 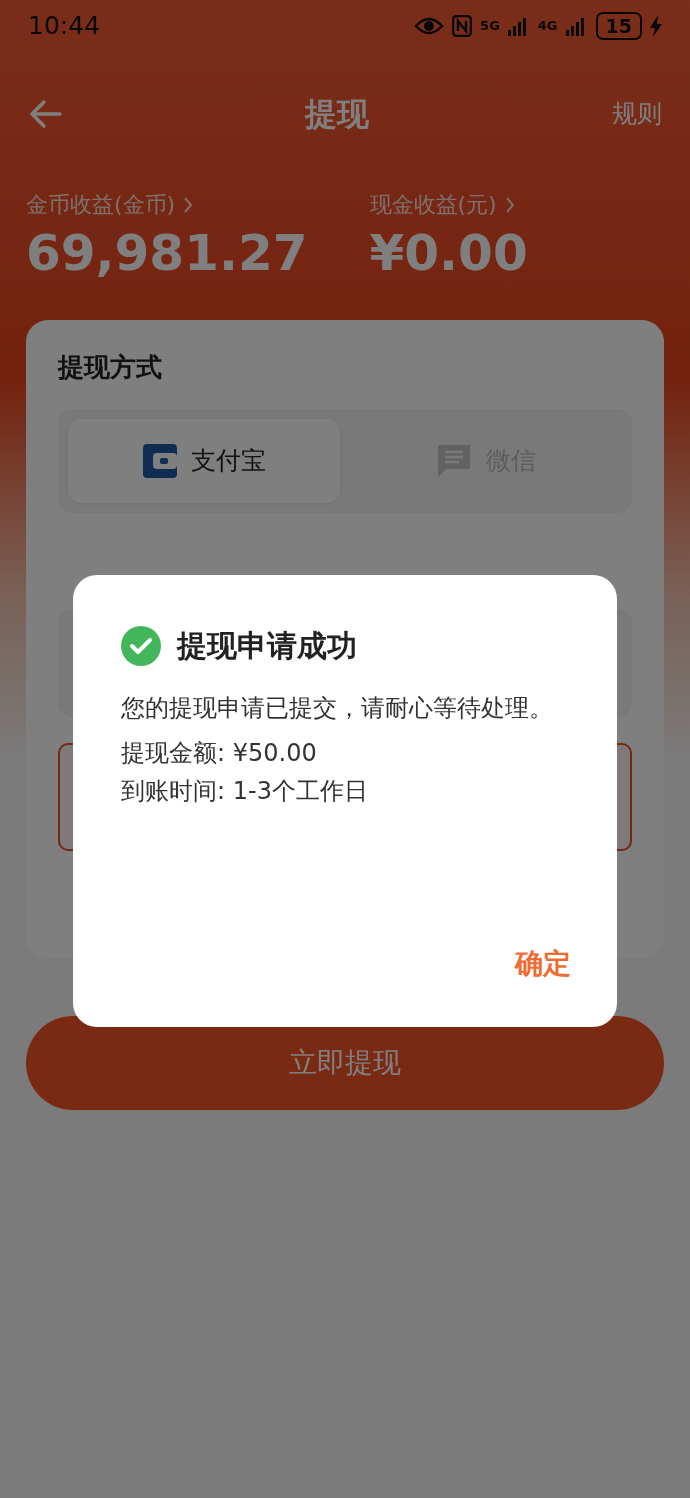 What do you see at coordinates (462, 26) in the screenshot?
I see `nfc-icon` at bounding box center [462, 26].